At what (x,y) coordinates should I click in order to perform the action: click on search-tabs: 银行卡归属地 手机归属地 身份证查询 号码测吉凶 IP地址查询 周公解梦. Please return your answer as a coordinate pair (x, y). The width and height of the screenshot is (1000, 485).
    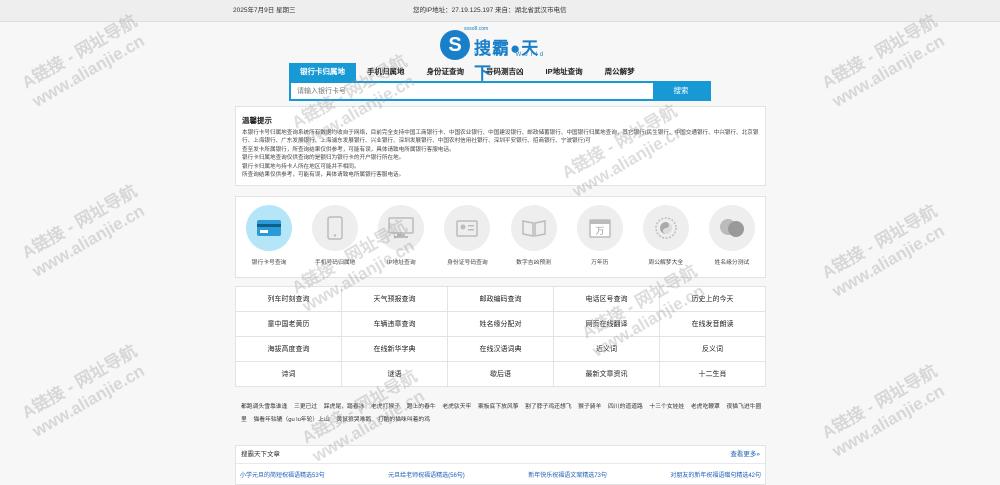
    Looking at the image, I should click on (500, 72).